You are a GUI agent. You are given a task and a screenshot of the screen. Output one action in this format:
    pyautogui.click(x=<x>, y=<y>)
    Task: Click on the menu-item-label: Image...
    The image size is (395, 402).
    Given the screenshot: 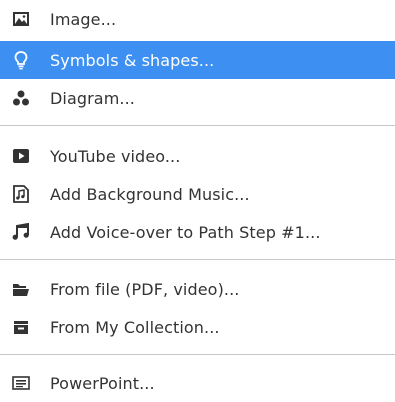 What is the action you would take?
    pyautogui.click(x=83, y=19)
    